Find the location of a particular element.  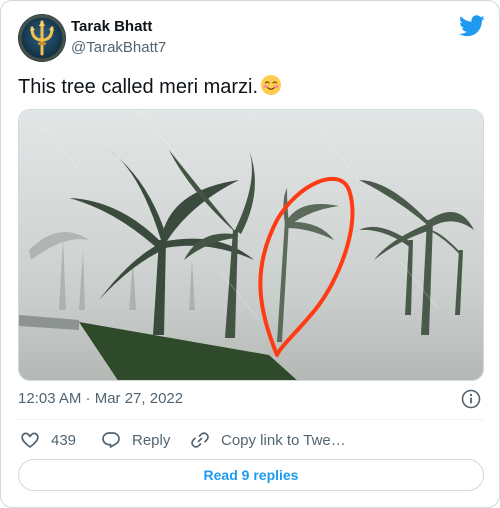

avatar is located at coordinates (42, 38).